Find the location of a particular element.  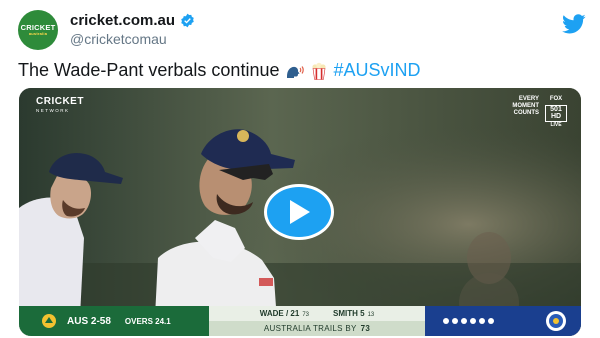

scorebar-team-panel: AUS 2-58 OVERS 24.1 is located at coordinates (114, 321).